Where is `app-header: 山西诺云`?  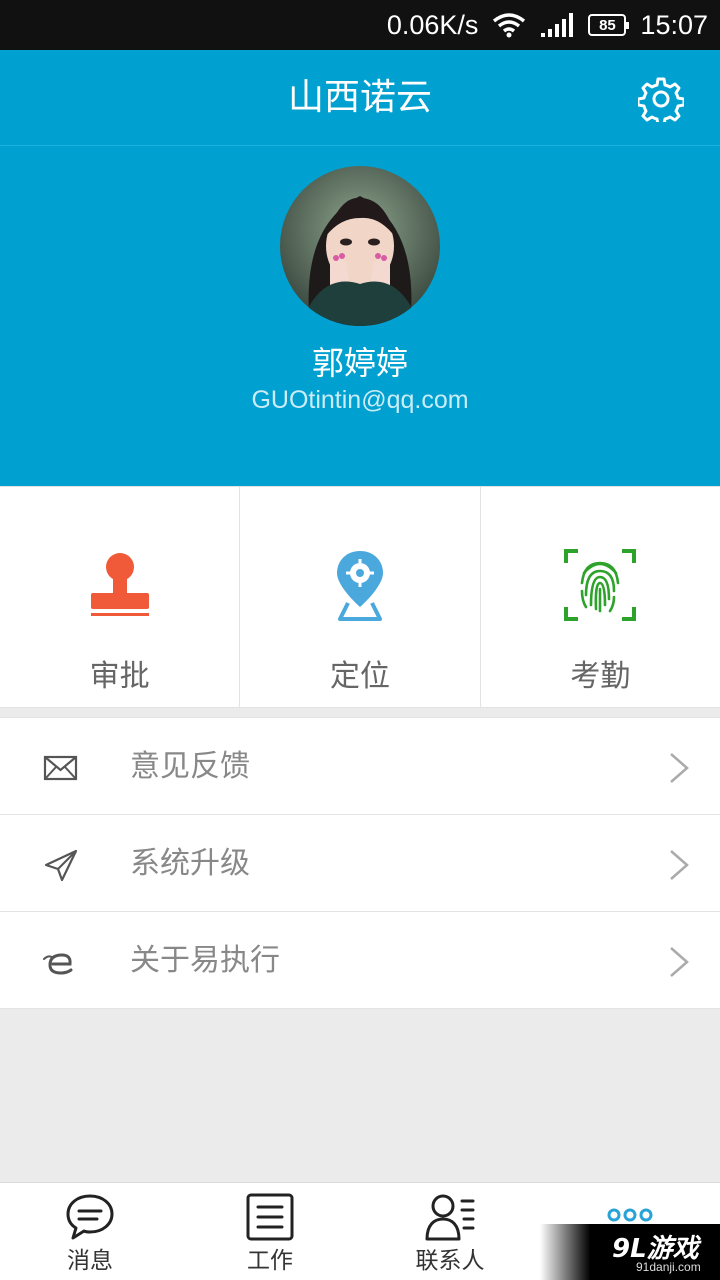
app-header: 山西诺云 is located at coordinates (360, 98).